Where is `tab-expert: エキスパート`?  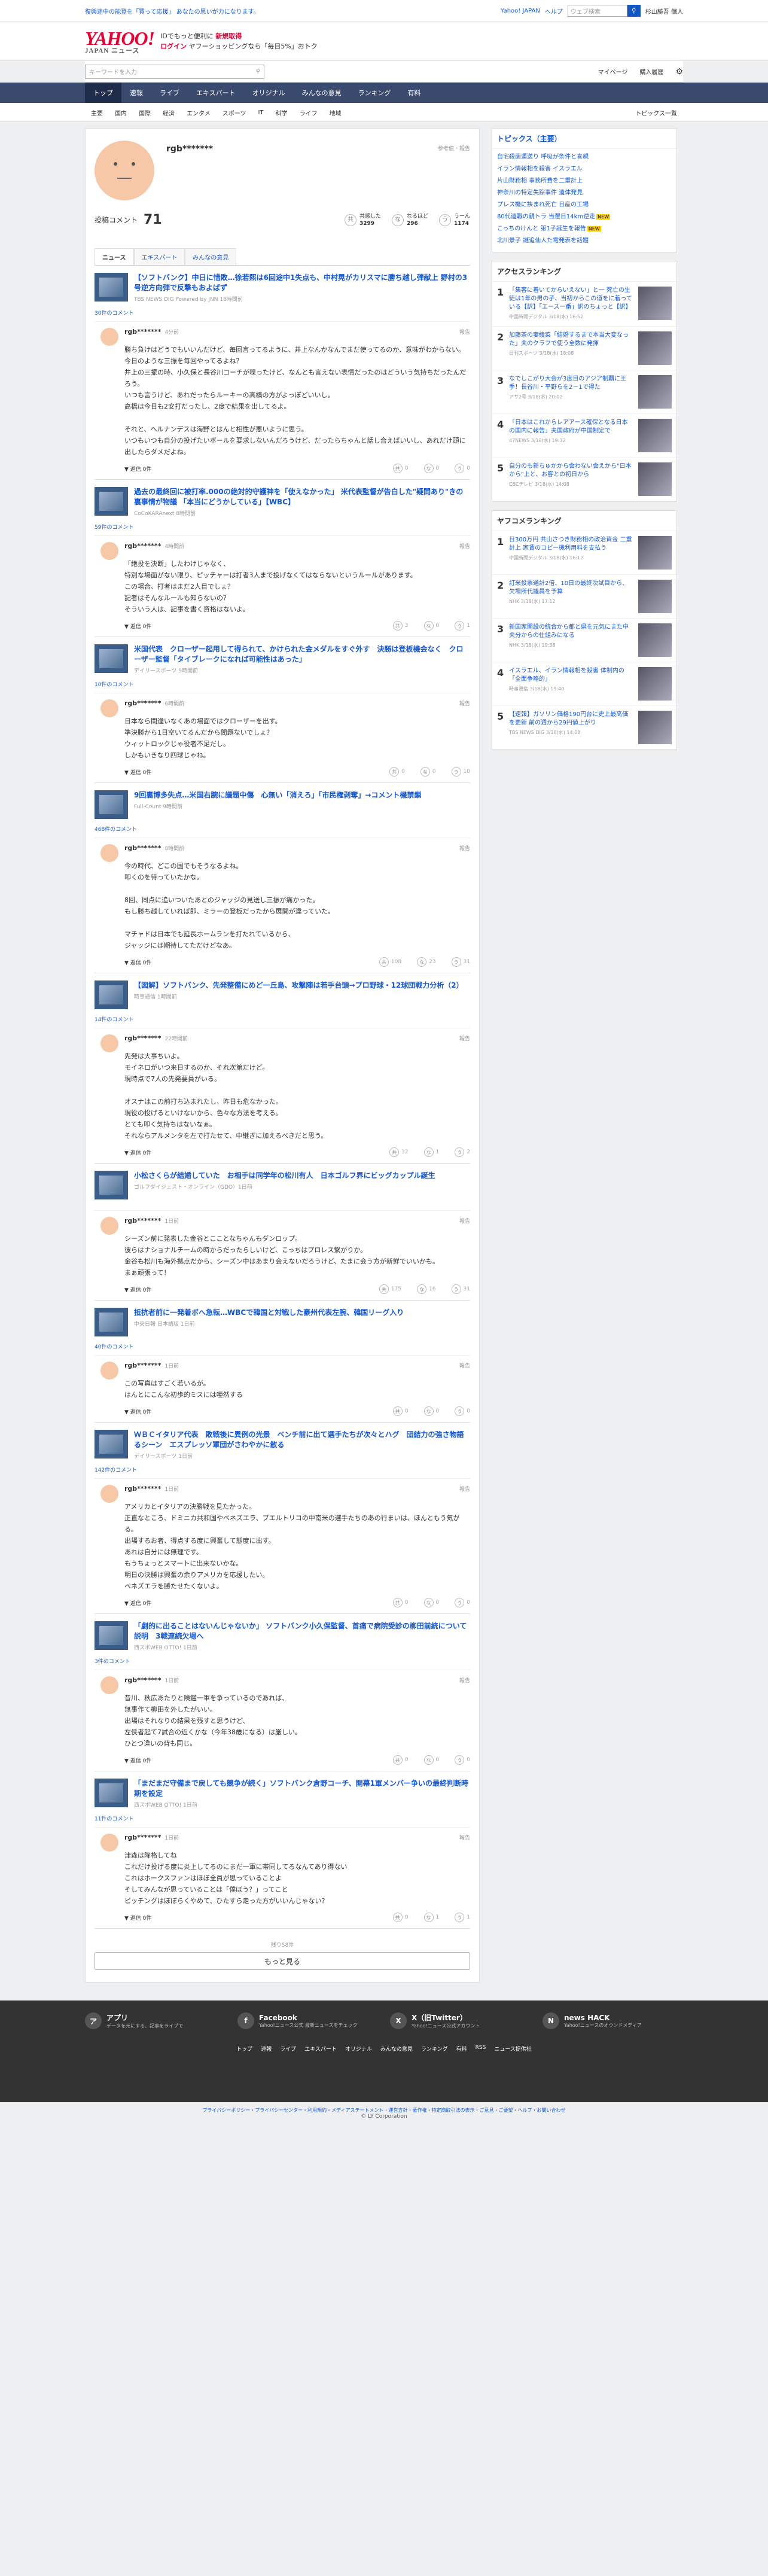
tab-expert: エキスパート is located at coordinates (159, 256).